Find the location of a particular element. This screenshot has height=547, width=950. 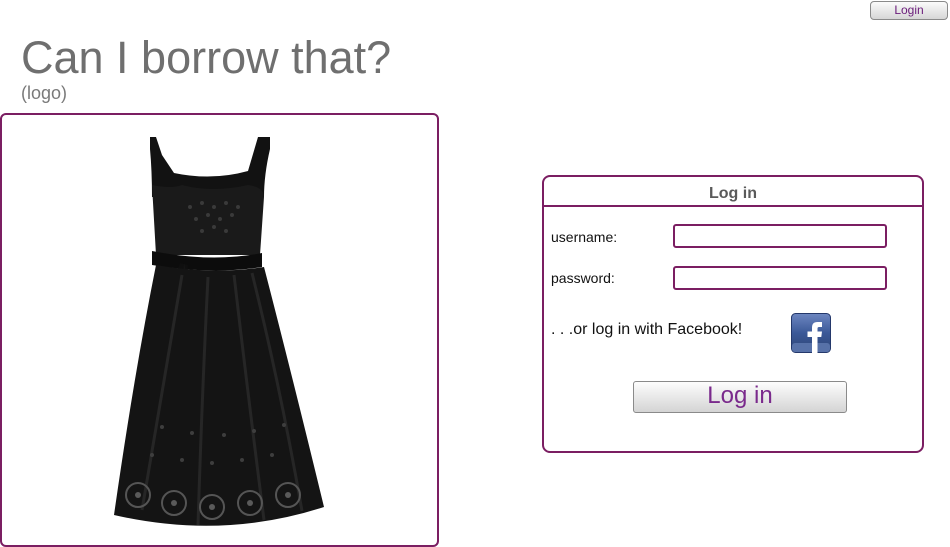

header-login-button: Login is located at coordinates (909, 10).